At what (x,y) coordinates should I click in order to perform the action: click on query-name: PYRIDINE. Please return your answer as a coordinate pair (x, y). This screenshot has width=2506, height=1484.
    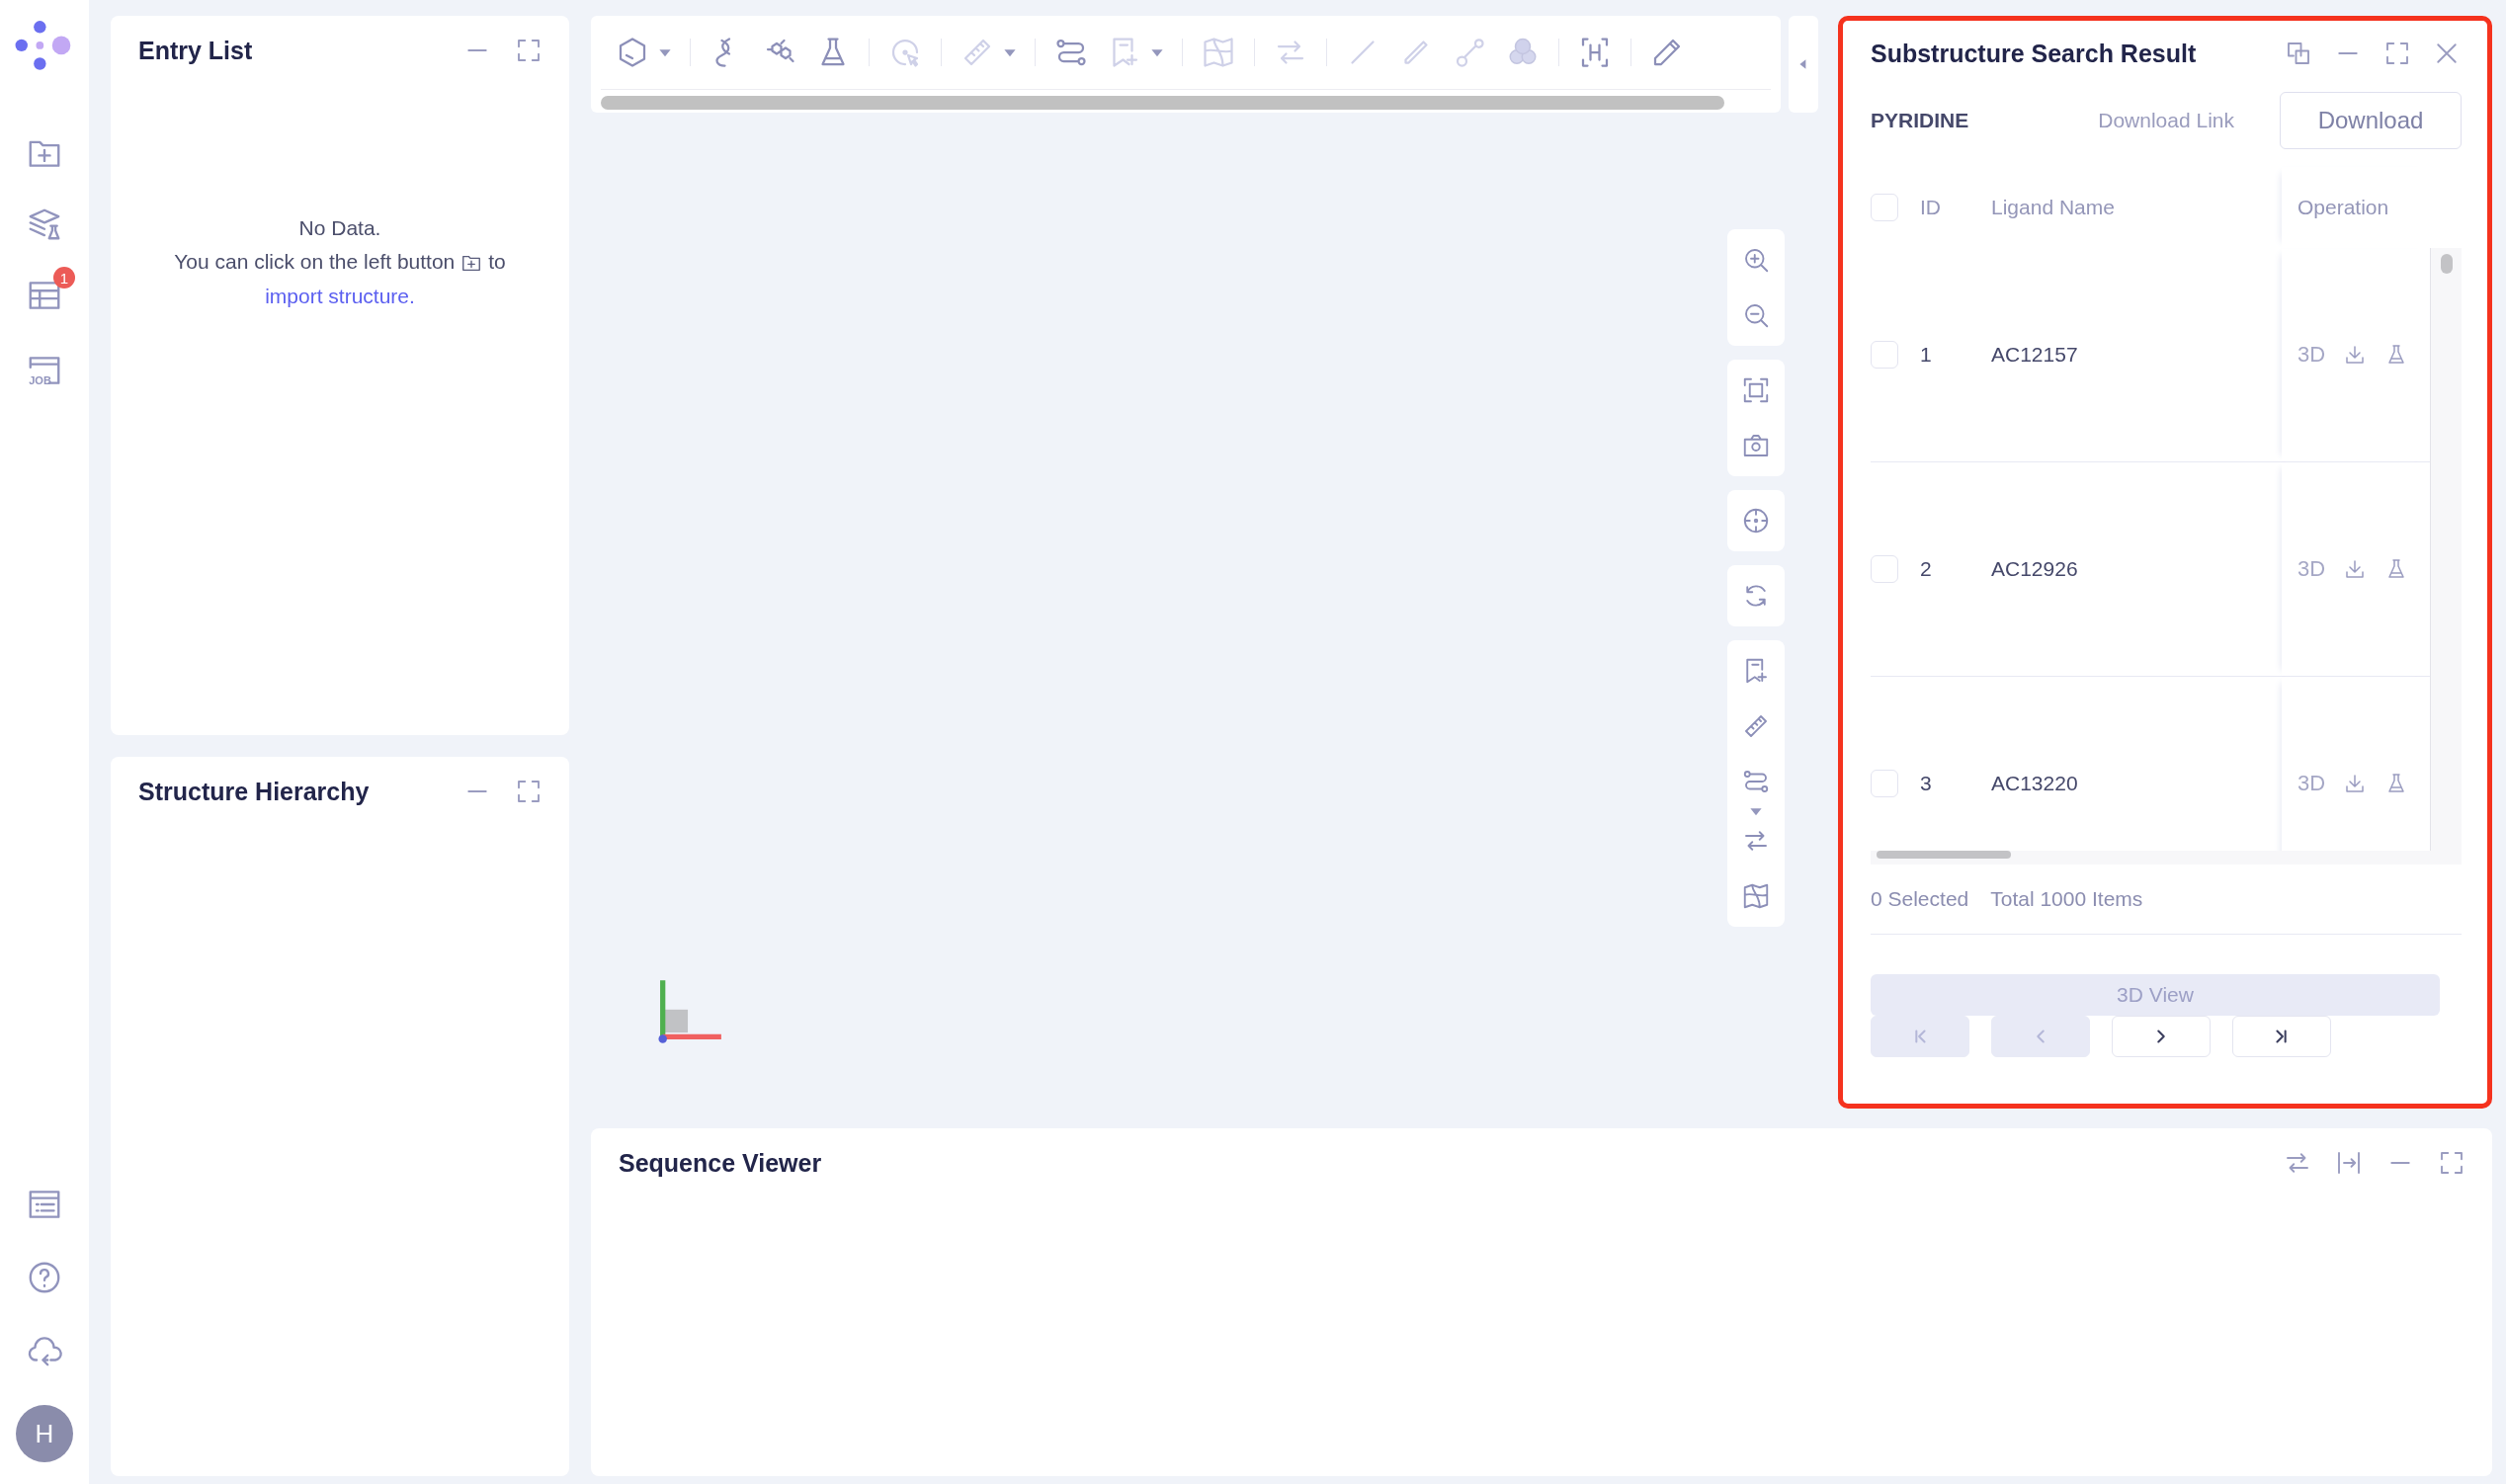
    Looking at the image, I should click on (1920, 120).